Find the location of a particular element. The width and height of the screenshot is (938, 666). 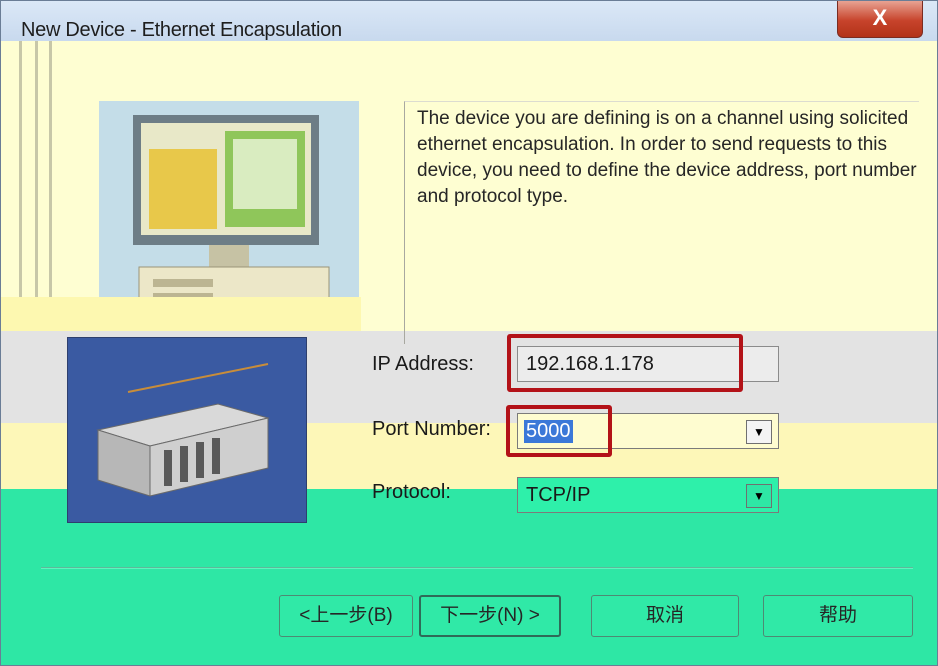

title-bar: New Device - Ethernet Encapsulation X is located at coordinates (469, 21).